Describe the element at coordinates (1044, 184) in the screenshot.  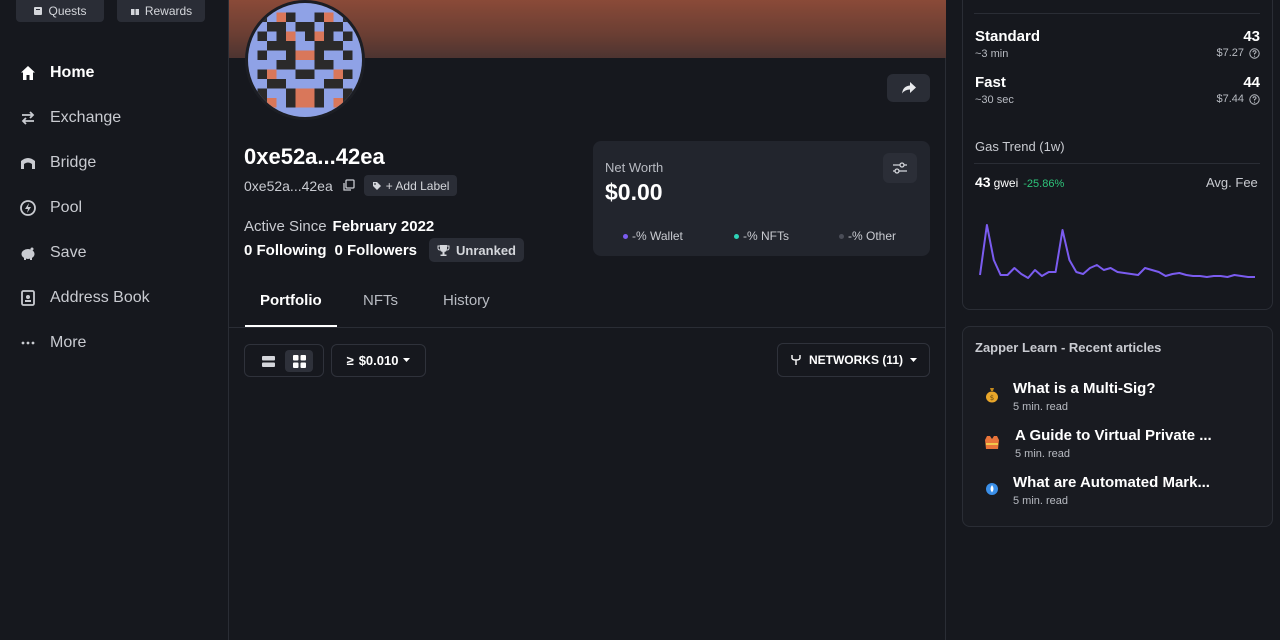
I see `gas-trend-change: -25.86%` at that location.